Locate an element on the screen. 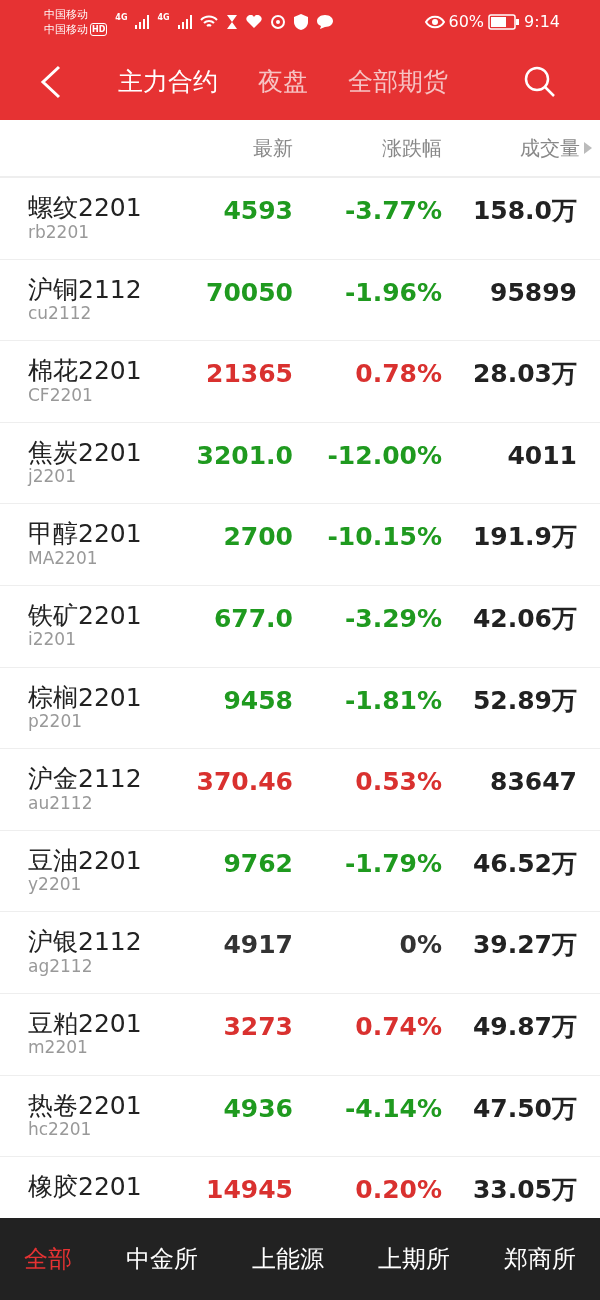 The width and height of the screenshot is (600, 1300). volume-value: 39.27万 is located at coordinates (524, 945).